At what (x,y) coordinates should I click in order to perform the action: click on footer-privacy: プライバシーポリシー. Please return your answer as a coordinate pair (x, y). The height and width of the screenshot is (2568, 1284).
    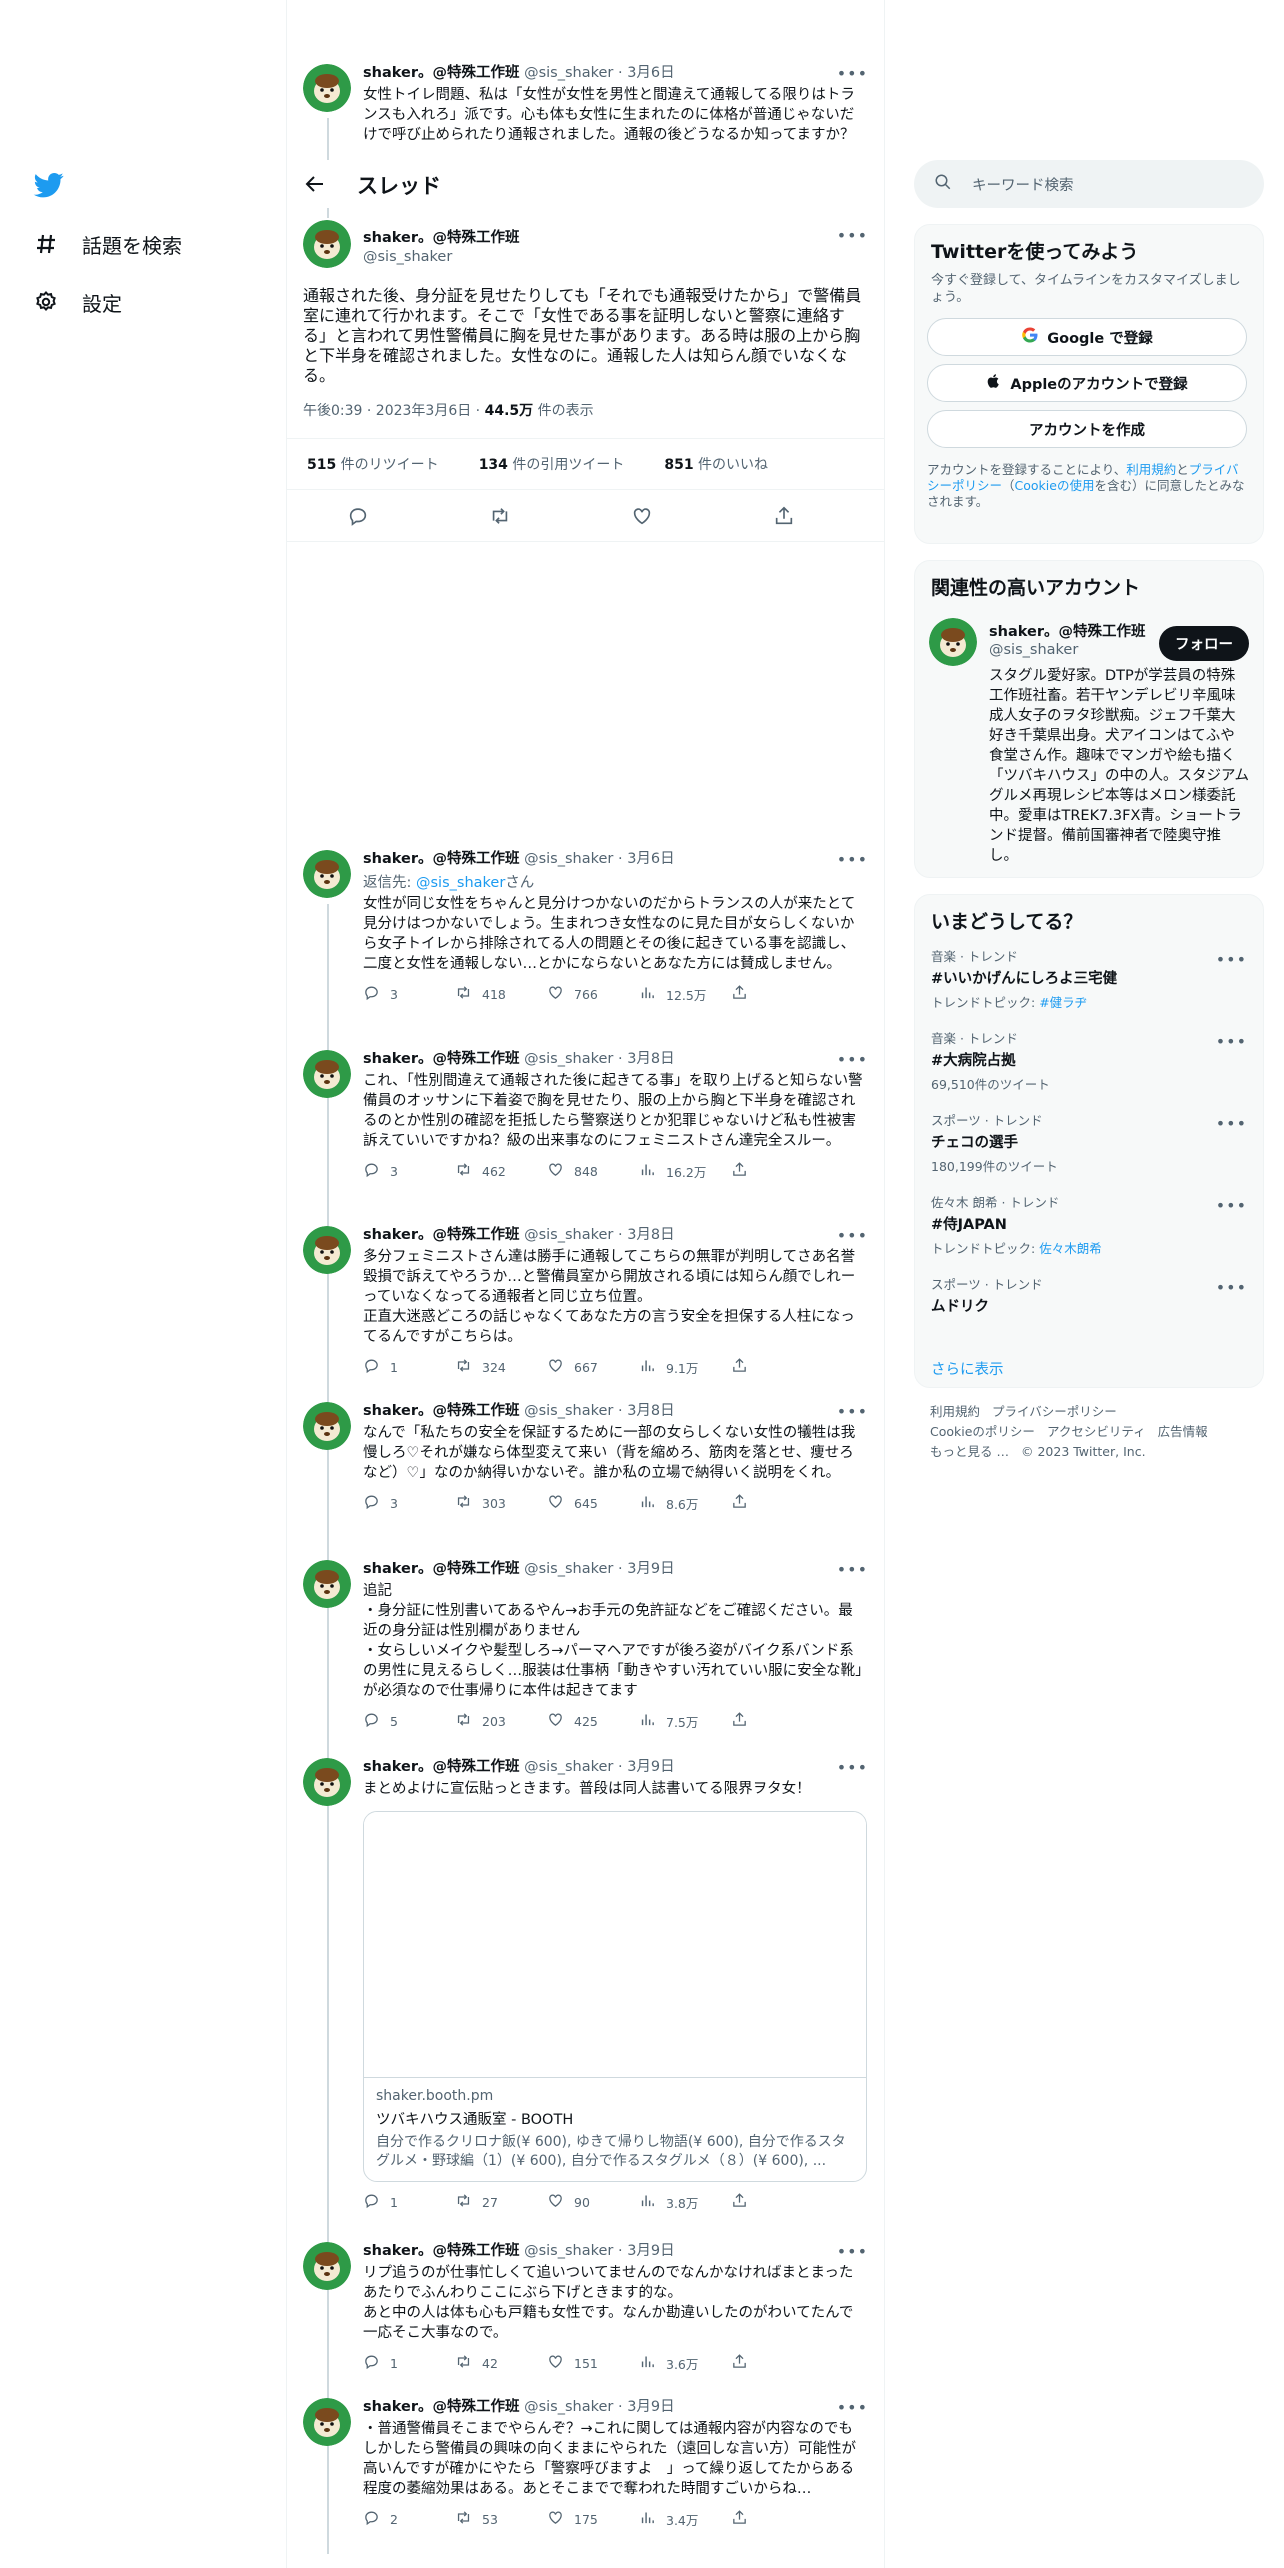
    Looking at the image, I should click on (1054, 1411).